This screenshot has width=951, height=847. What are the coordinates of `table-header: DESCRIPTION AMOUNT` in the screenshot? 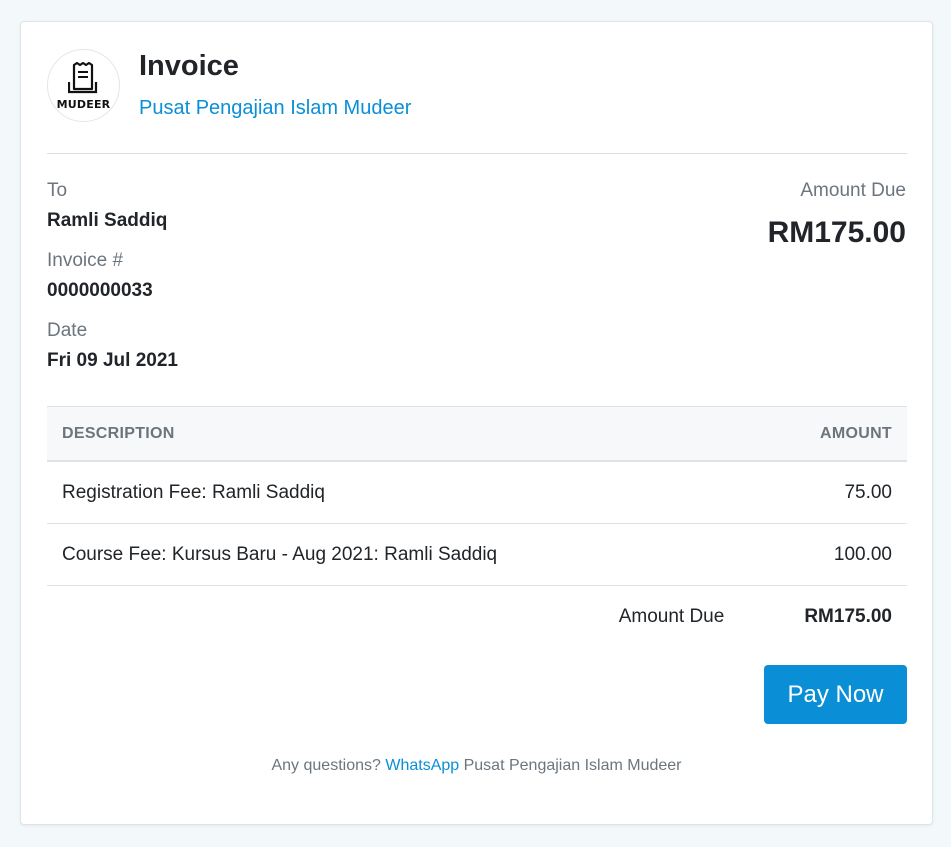 It's located at (477, 434).